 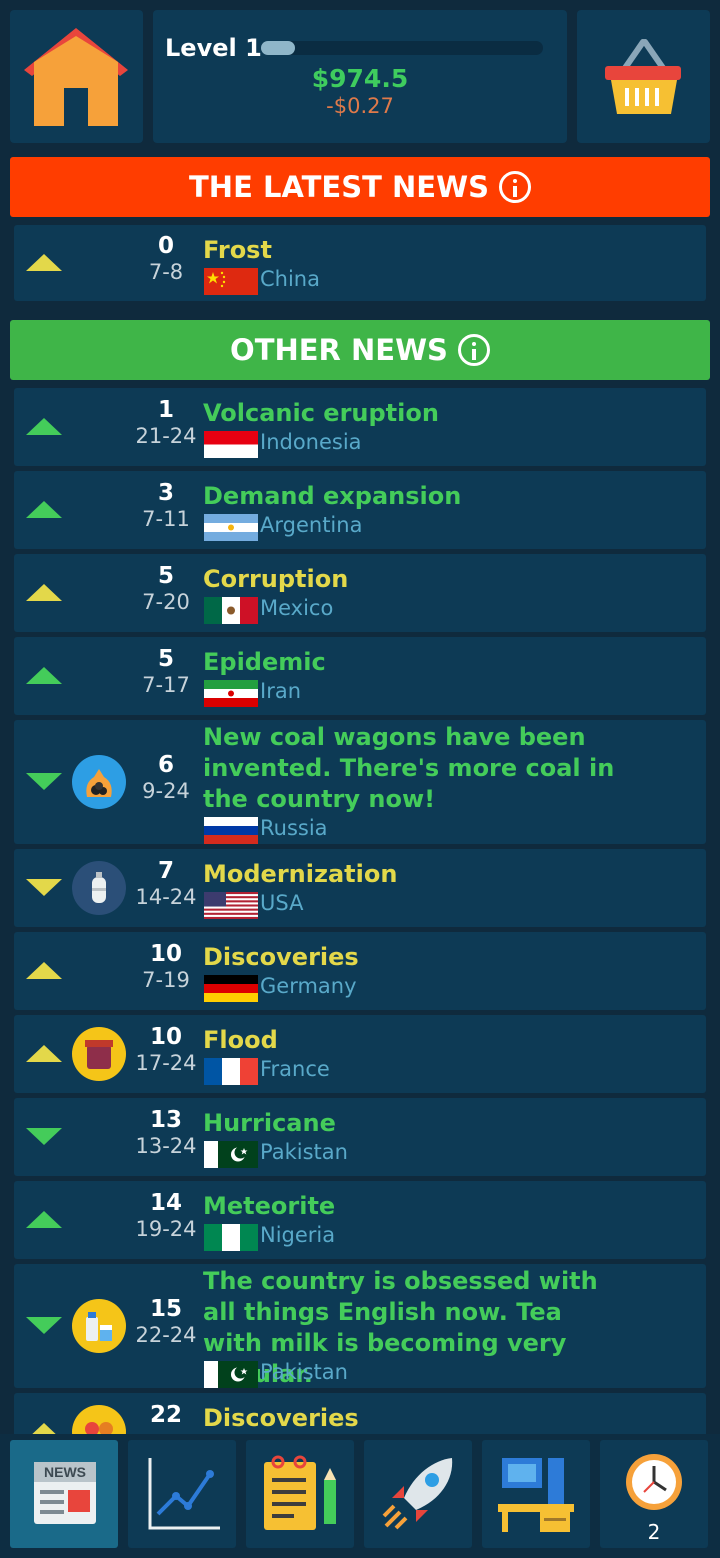 I want to click on news-row: 1 21-24 Volcanic eruption Indonesia, so click(x=360, y=427).